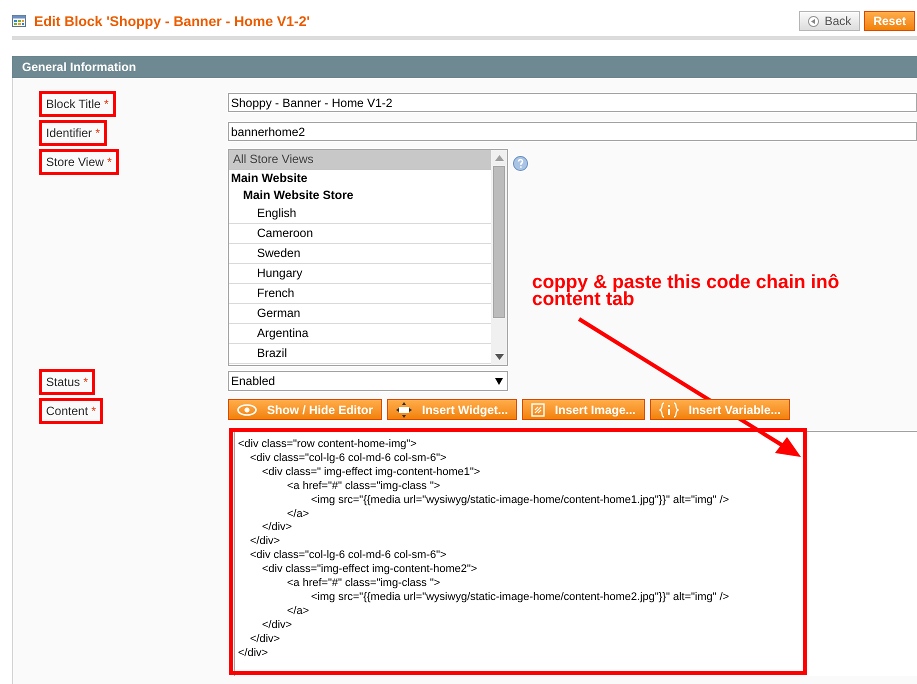 This screenshot has height=684, width=917. I want to click on field-label: Status *, so click(67, 382).